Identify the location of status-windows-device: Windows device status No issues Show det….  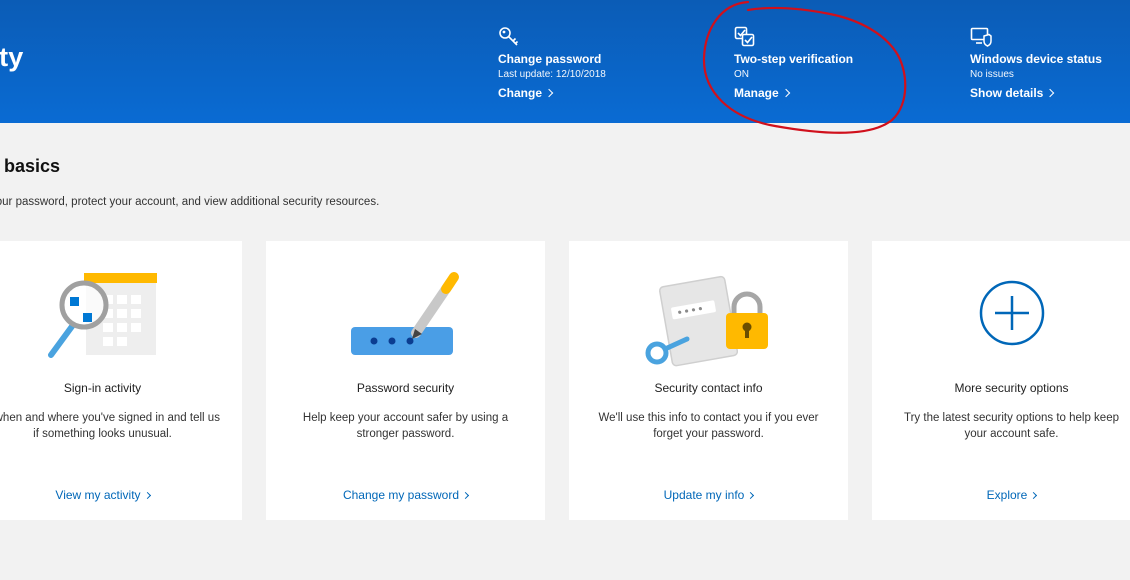
(1036, 64).